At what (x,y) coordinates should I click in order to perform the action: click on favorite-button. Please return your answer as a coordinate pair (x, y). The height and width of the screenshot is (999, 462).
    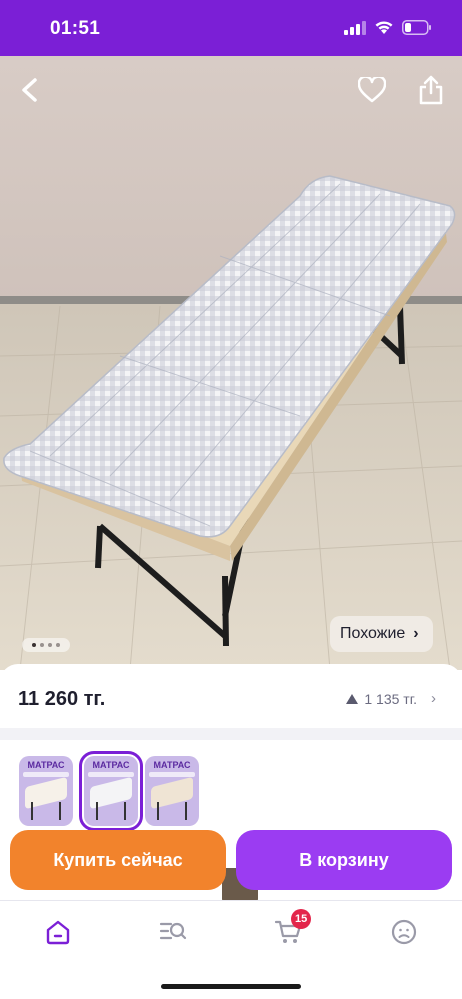
    Looking at the image, I should click on (372, 92).